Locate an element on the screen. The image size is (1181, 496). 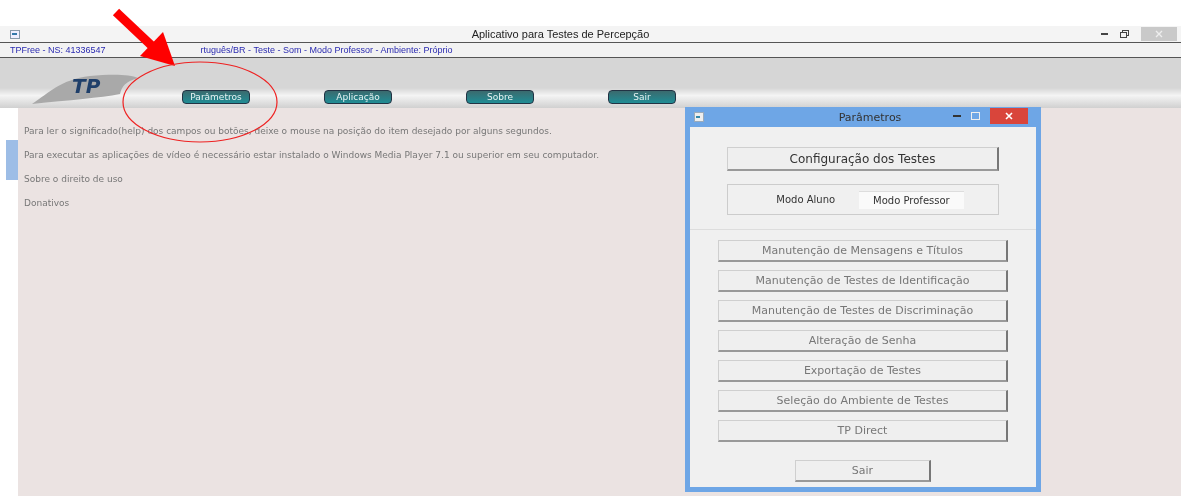
menu-button: Seleção do Ambiente de Testes is located at coordinates (863, 401).